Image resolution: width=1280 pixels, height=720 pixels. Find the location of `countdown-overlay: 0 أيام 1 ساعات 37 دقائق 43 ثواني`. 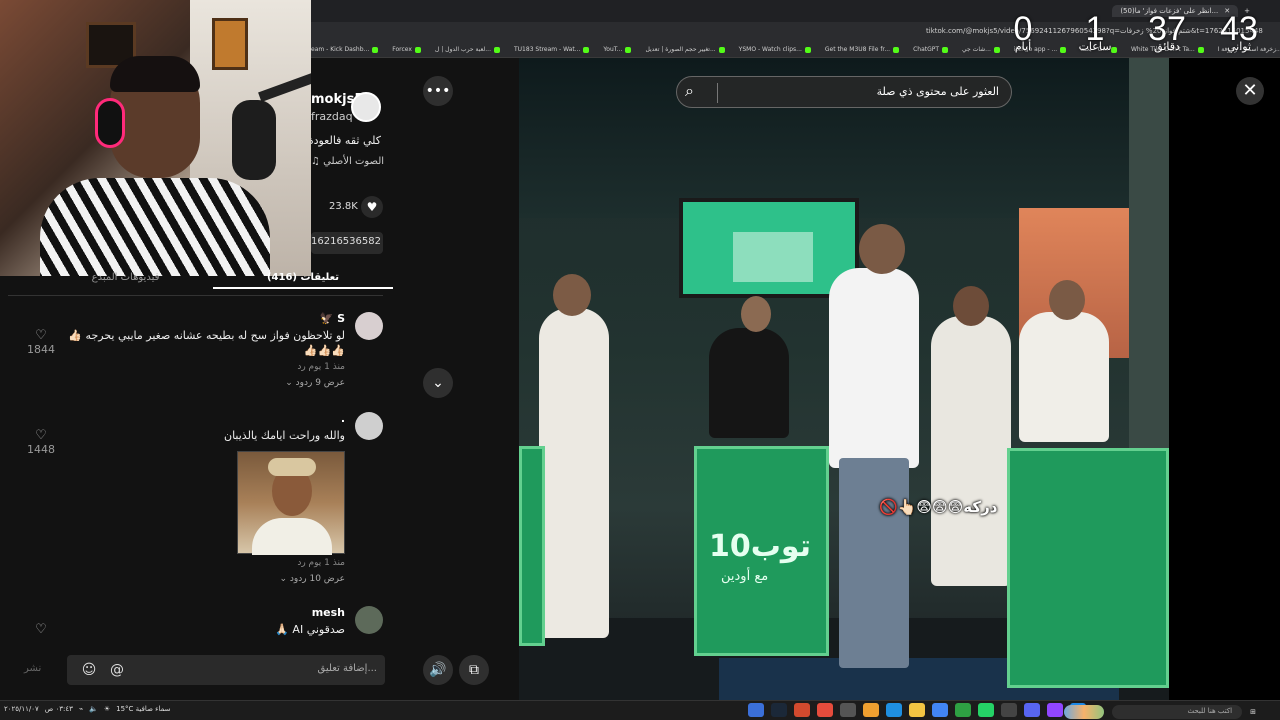

countdown-overlay: 0 أيام 1 ساعات 37 دقائق 43 ثواني is located at coordinates (1131, 31).